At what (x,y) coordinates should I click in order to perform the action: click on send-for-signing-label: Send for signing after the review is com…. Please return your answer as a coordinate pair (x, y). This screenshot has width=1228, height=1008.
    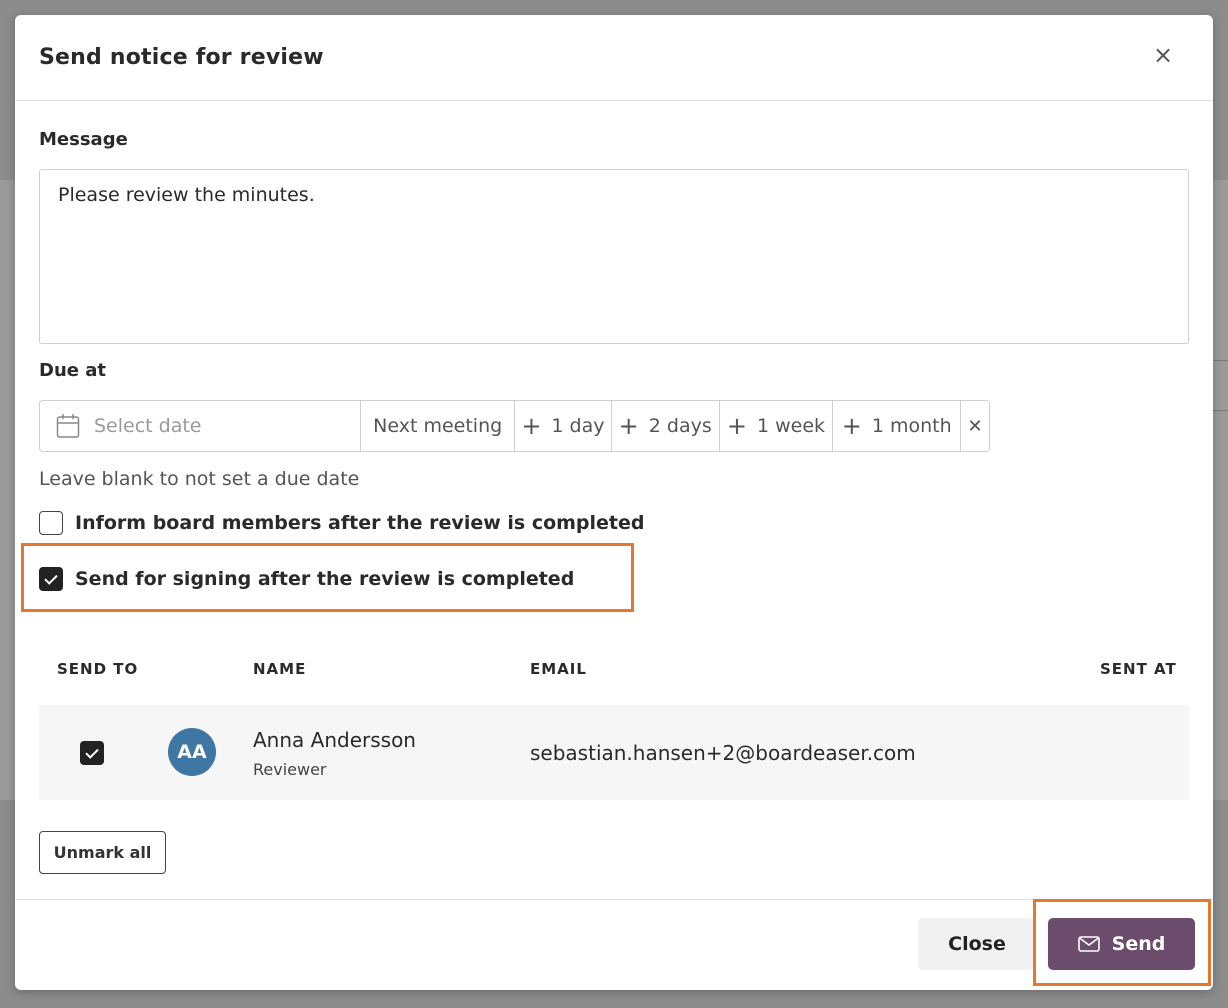
    Looking at the image, I should click on (325, 579).